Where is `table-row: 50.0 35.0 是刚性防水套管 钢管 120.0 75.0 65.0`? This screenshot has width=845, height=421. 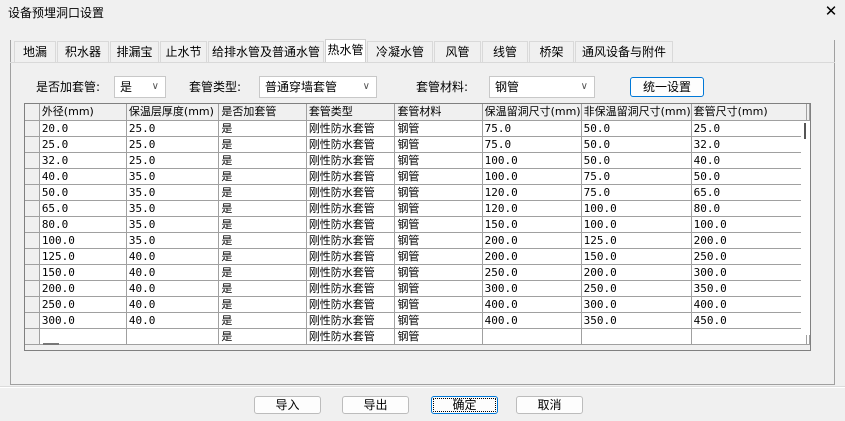
table-row: 50.0 35.0 是刚性防水套管 钢管 120.0 75.0 65.0 is located at coordinates (417, 192).